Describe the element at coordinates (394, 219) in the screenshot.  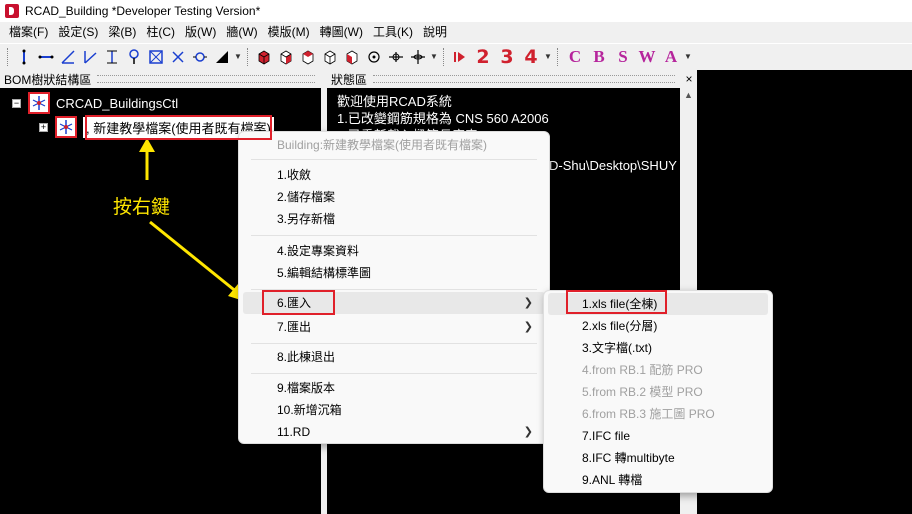
I see `menu-item-save-as: 3.另存新檔` at that location.